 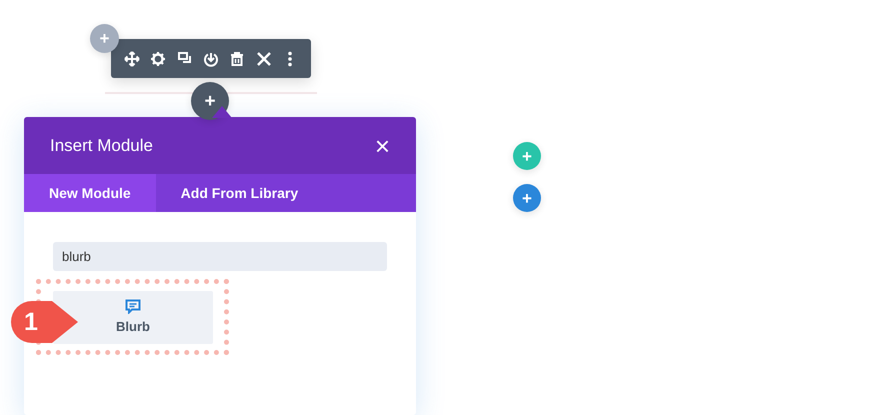 What do you see at coordinates (133, 317) in the screenshot?
I see `module-button: Blurb` at bounding box center [133, 317].